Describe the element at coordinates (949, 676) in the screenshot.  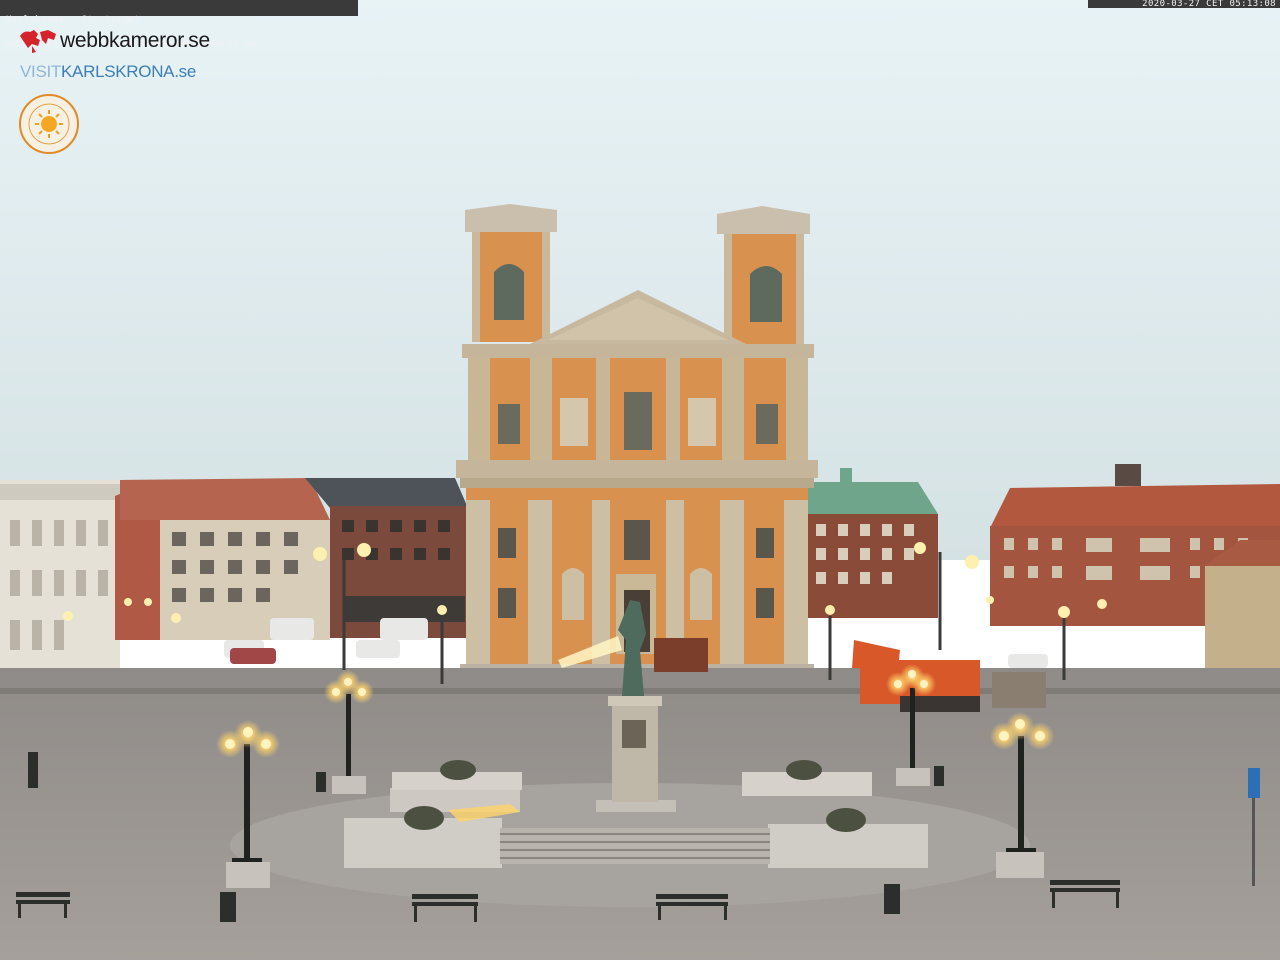
I see `construction-machine` at that location.